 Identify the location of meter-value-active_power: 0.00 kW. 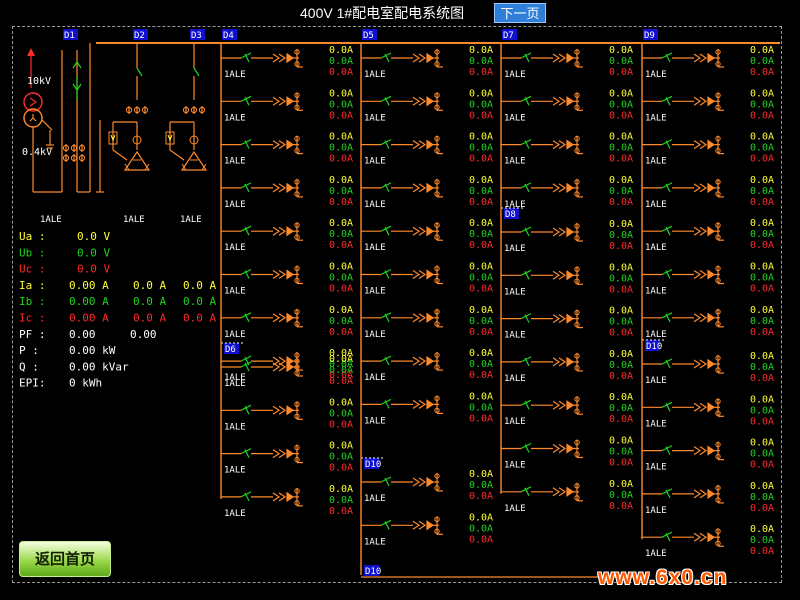
(92, 350).